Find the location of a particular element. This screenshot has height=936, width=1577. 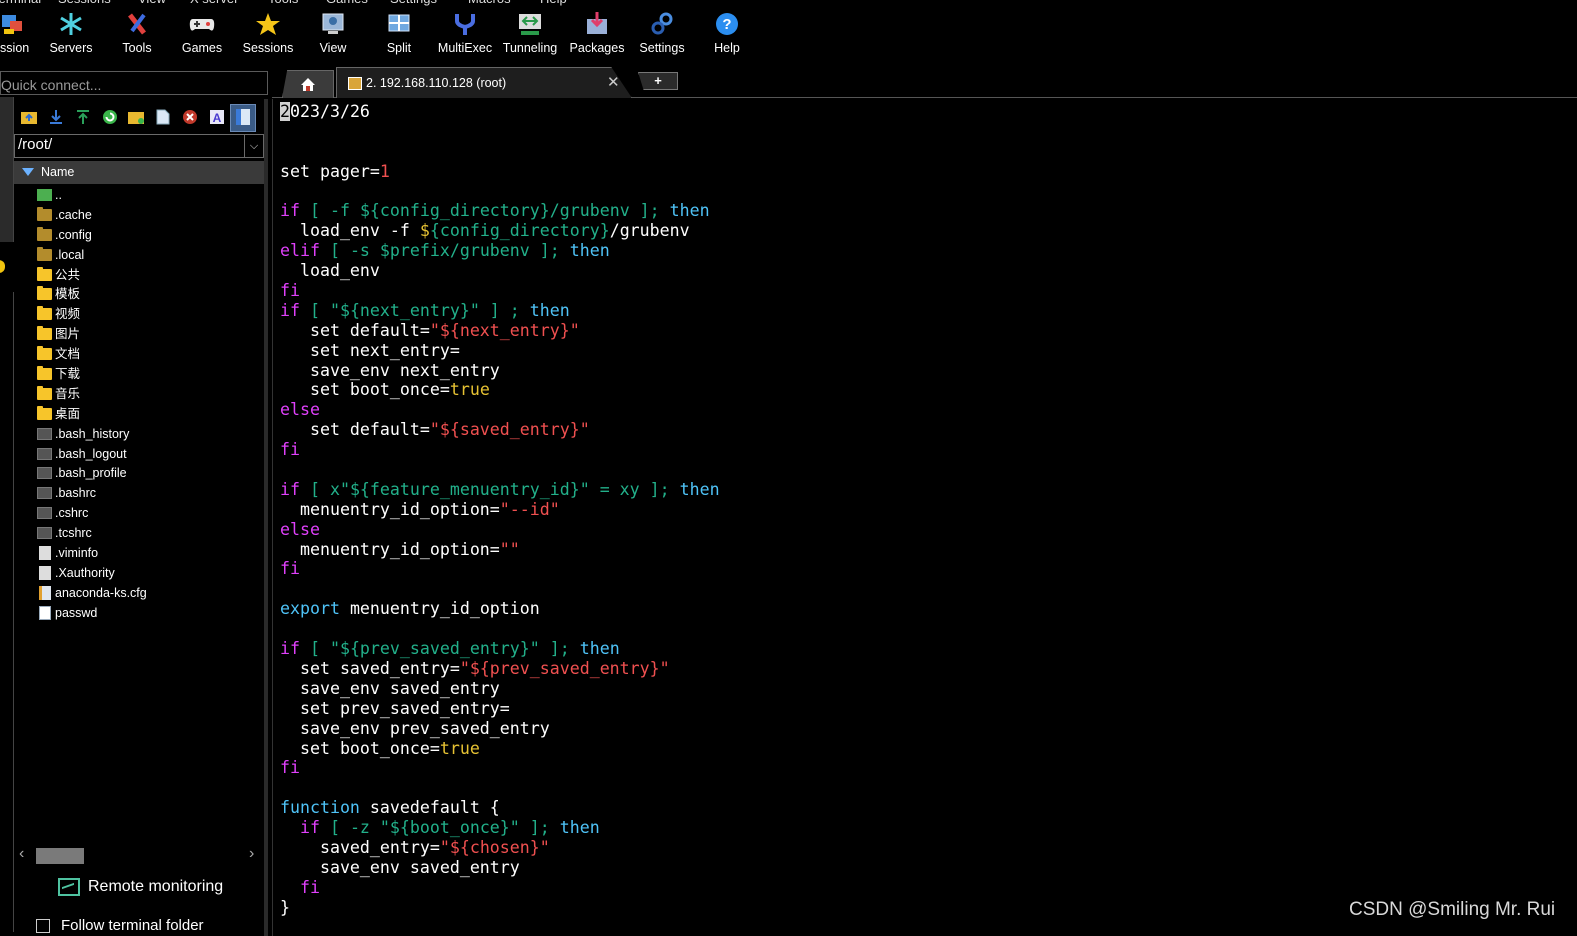

terminal-line: save_env prev_saved_entry is located at coordinates (500, 729).